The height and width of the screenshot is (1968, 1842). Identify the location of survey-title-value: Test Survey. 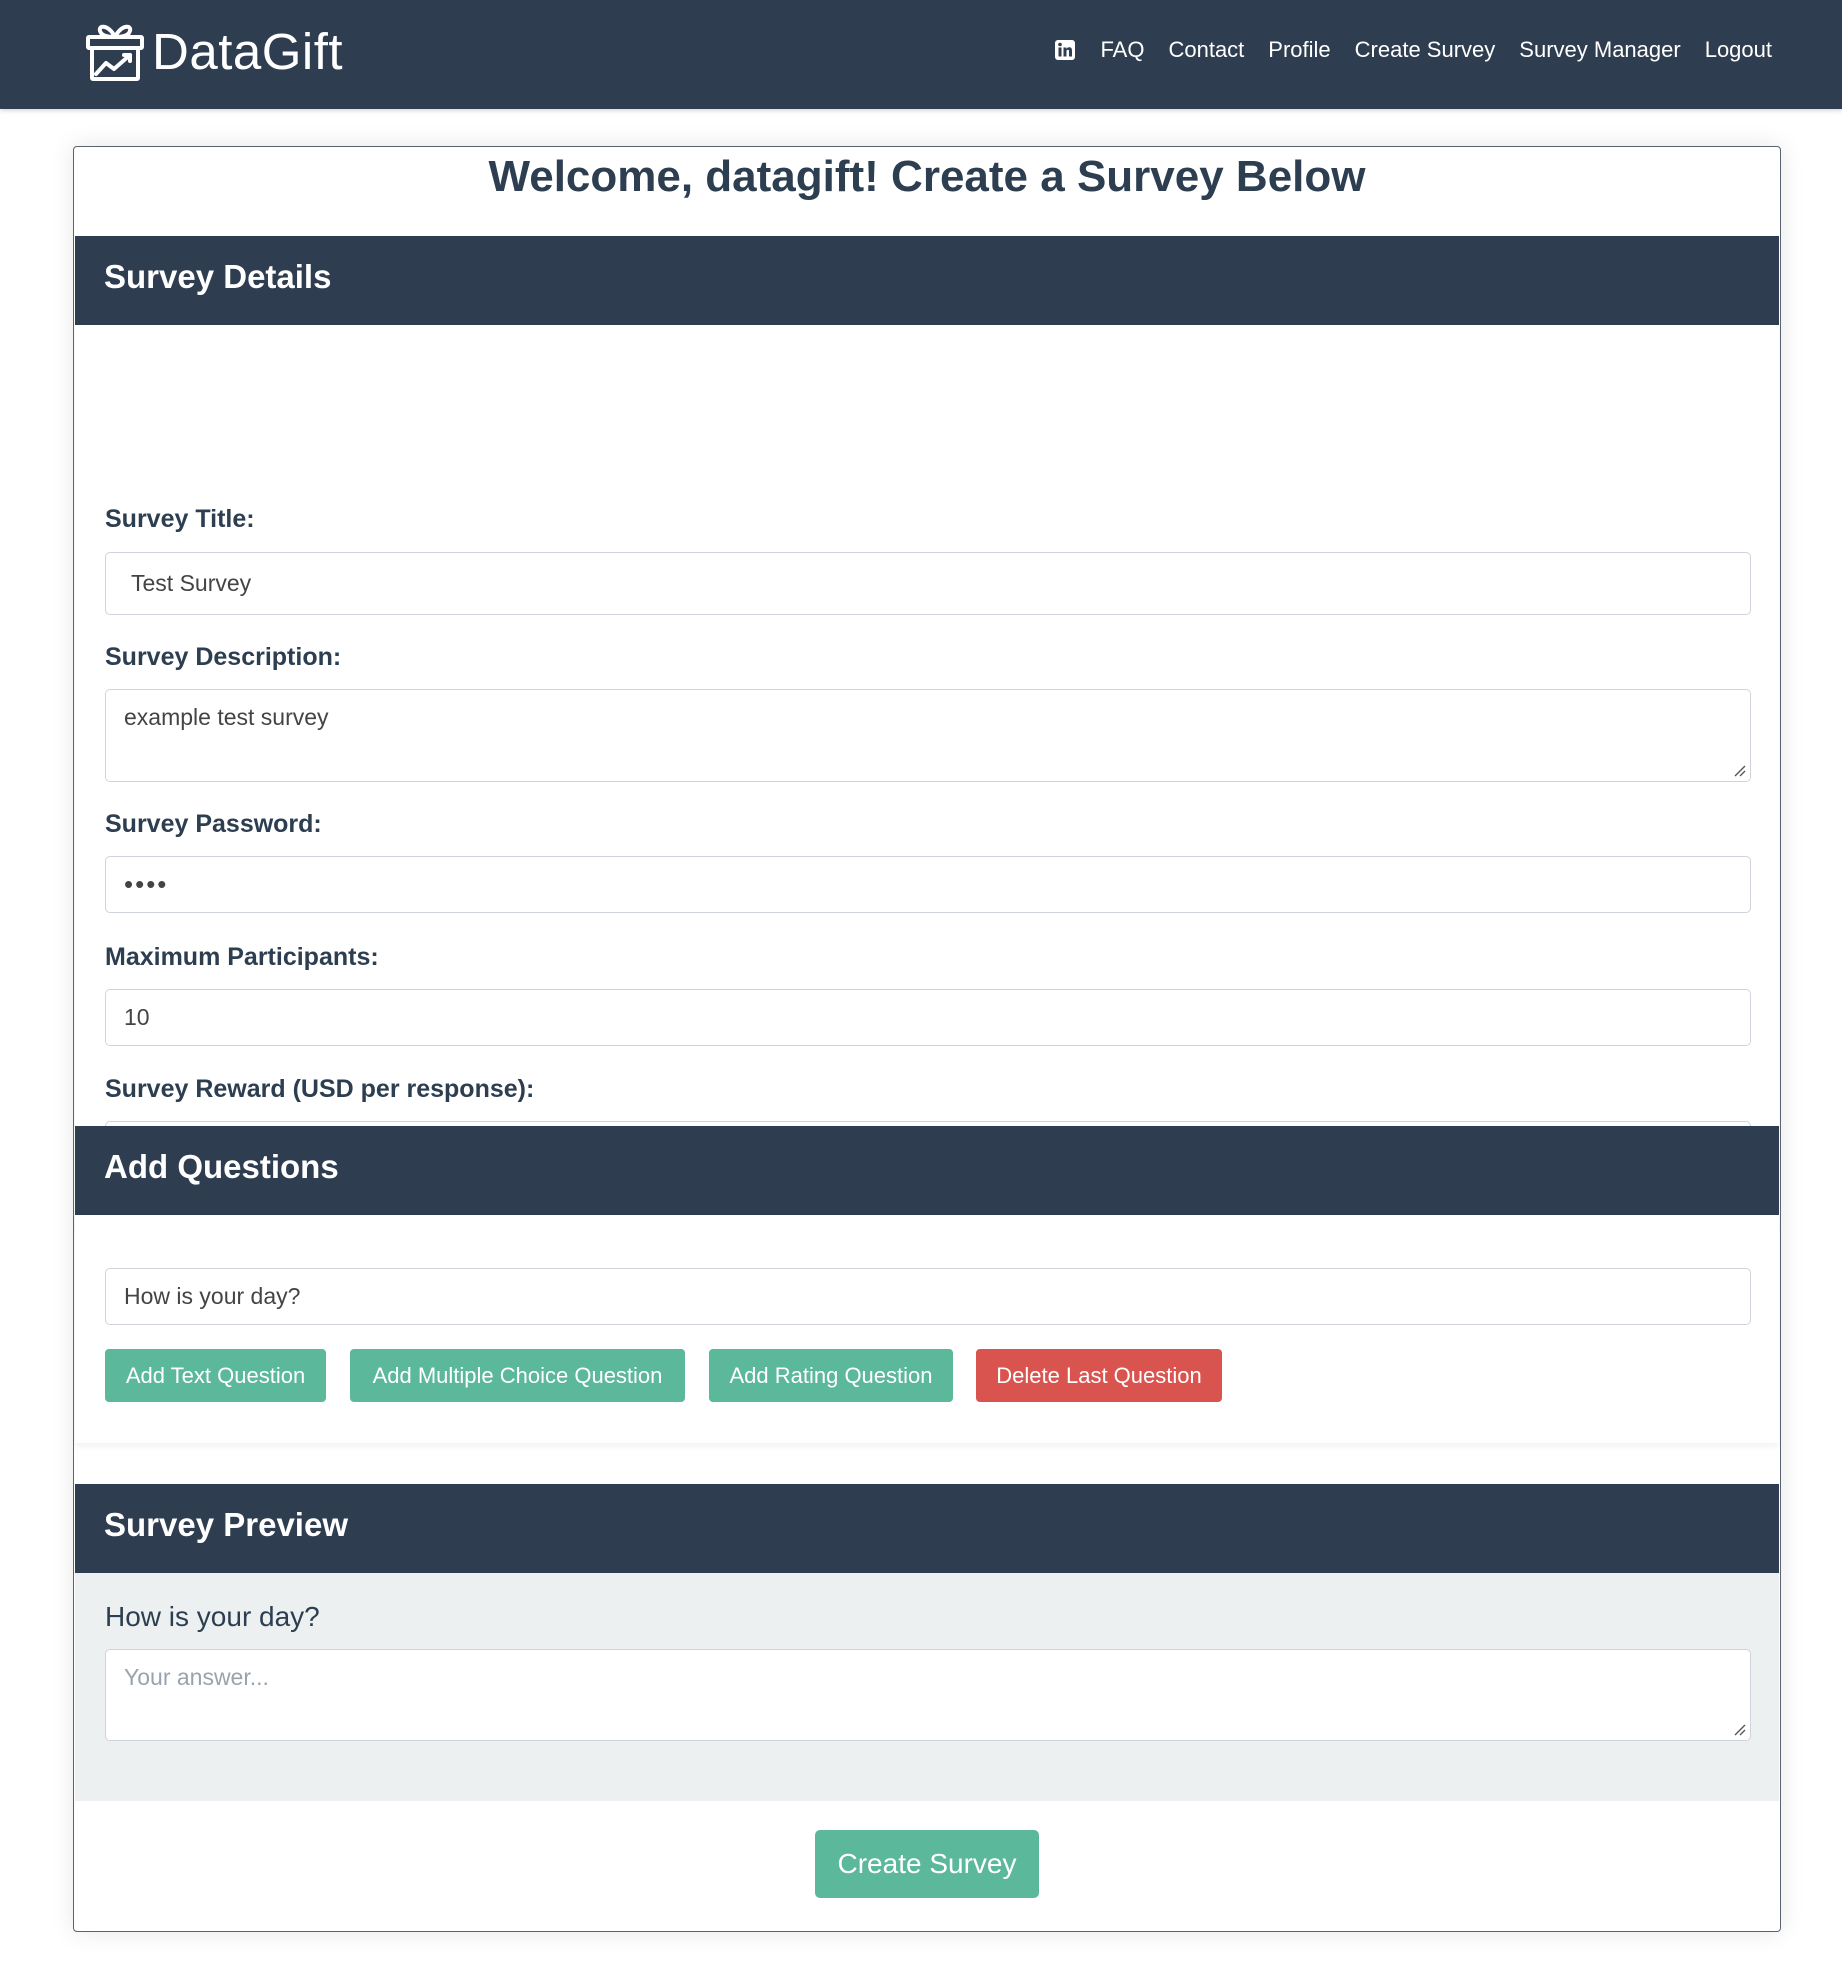
(191, 583).